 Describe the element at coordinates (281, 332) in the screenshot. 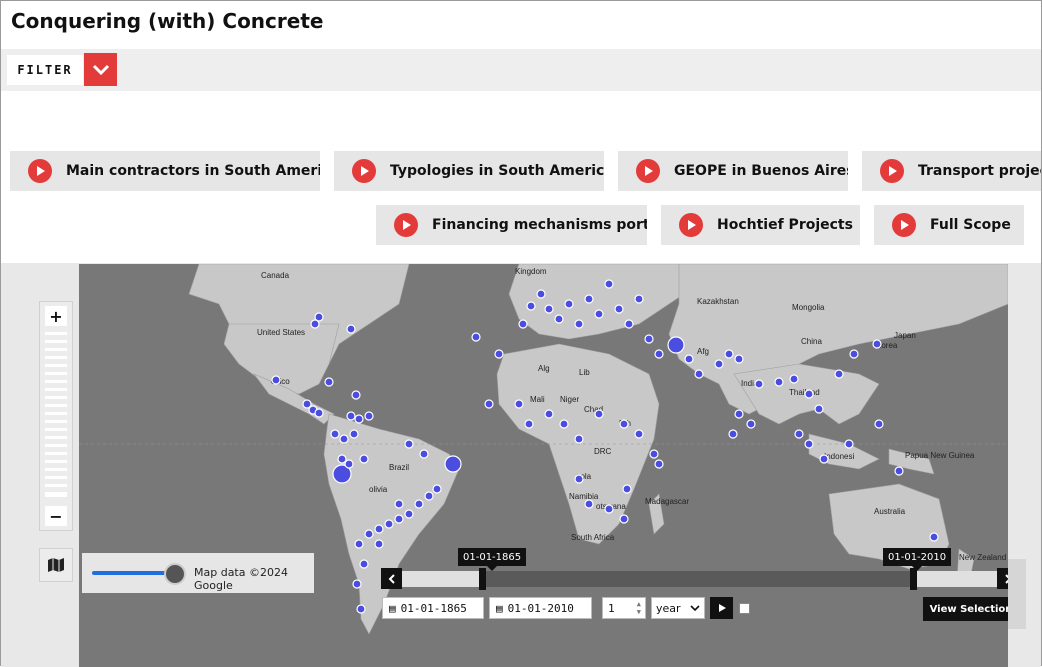

I see `map-label-united-states: United States` at that location.